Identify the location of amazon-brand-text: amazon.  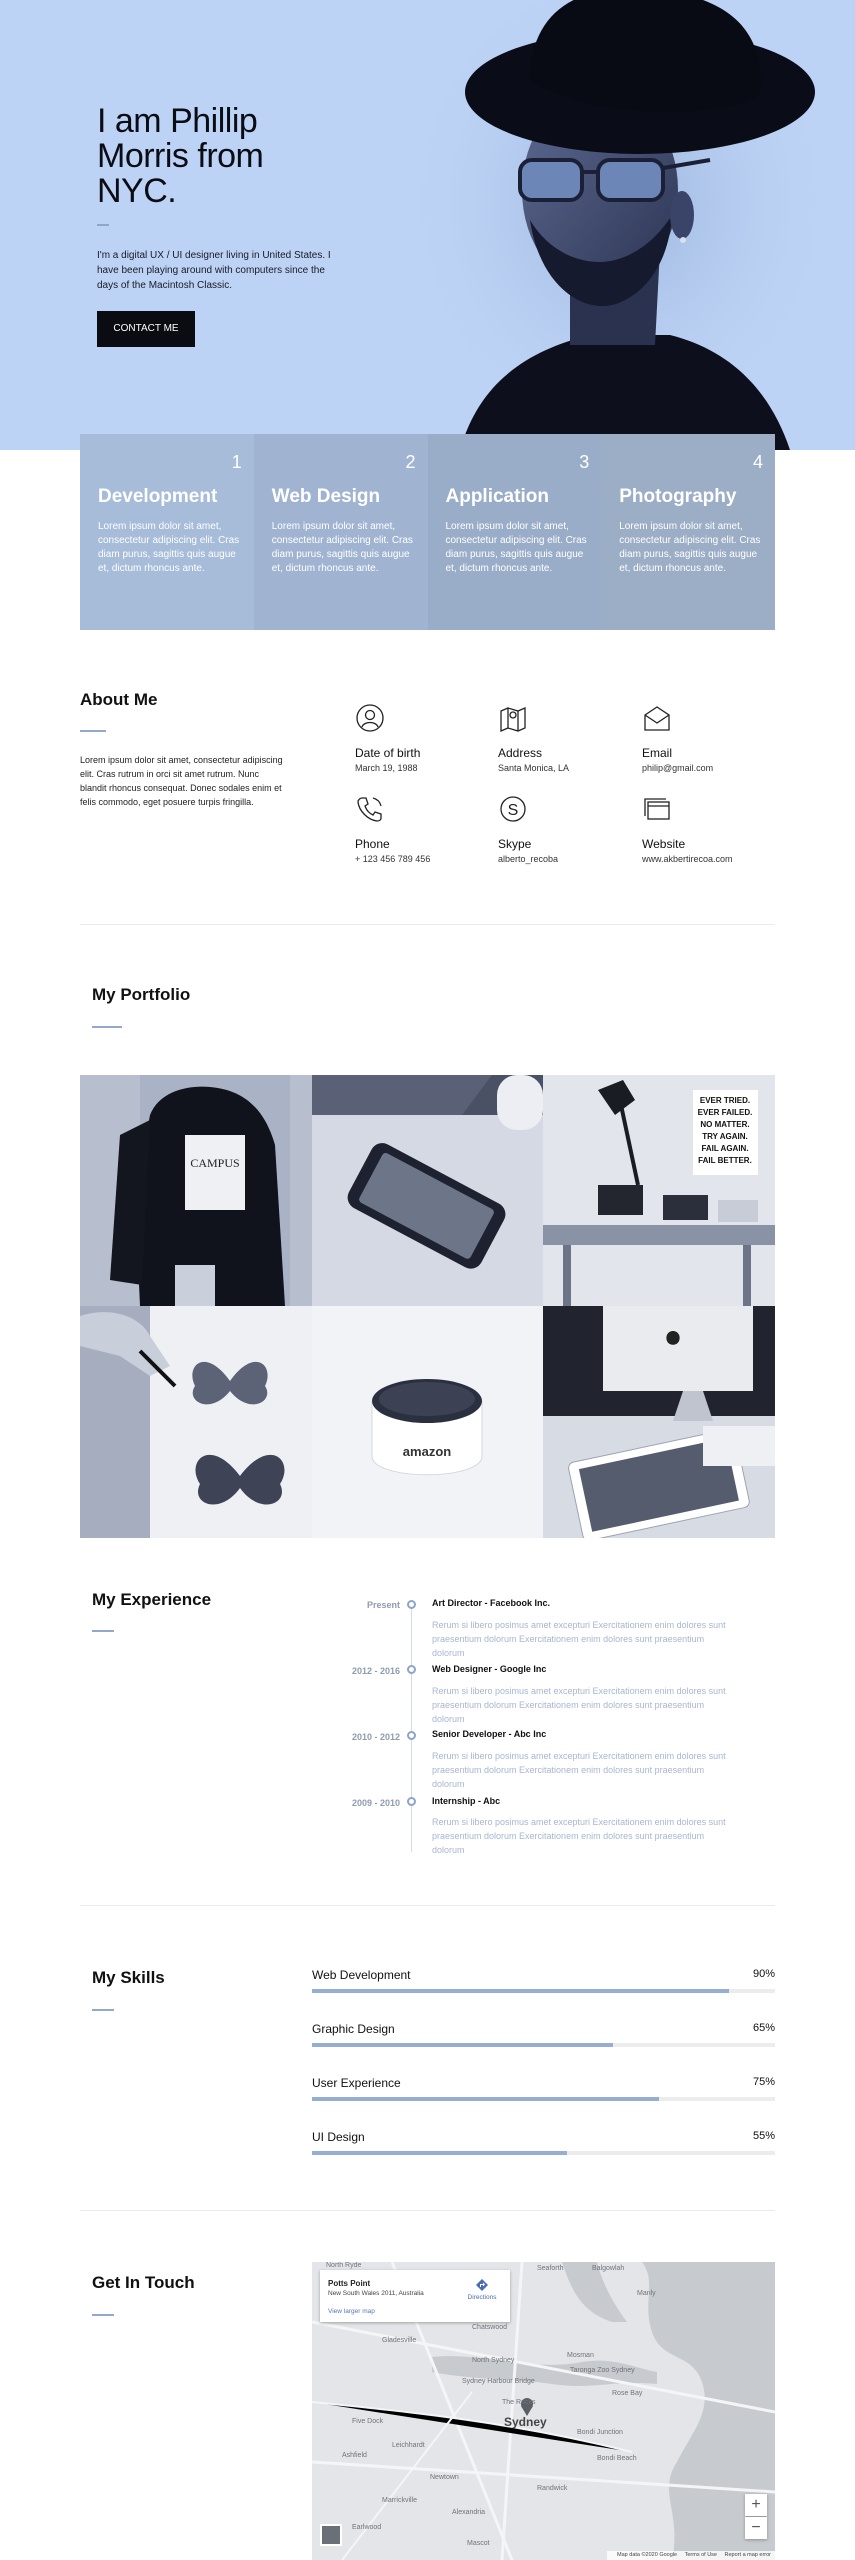
(427, 1451).